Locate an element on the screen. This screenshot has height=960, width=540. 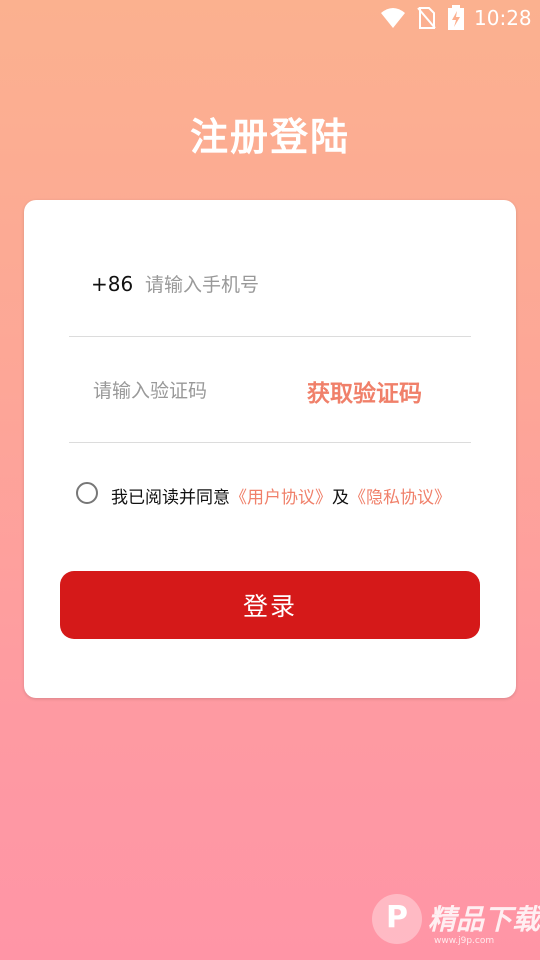
verification-code-row: 获取验证码 is located at coordinates (270, 389).